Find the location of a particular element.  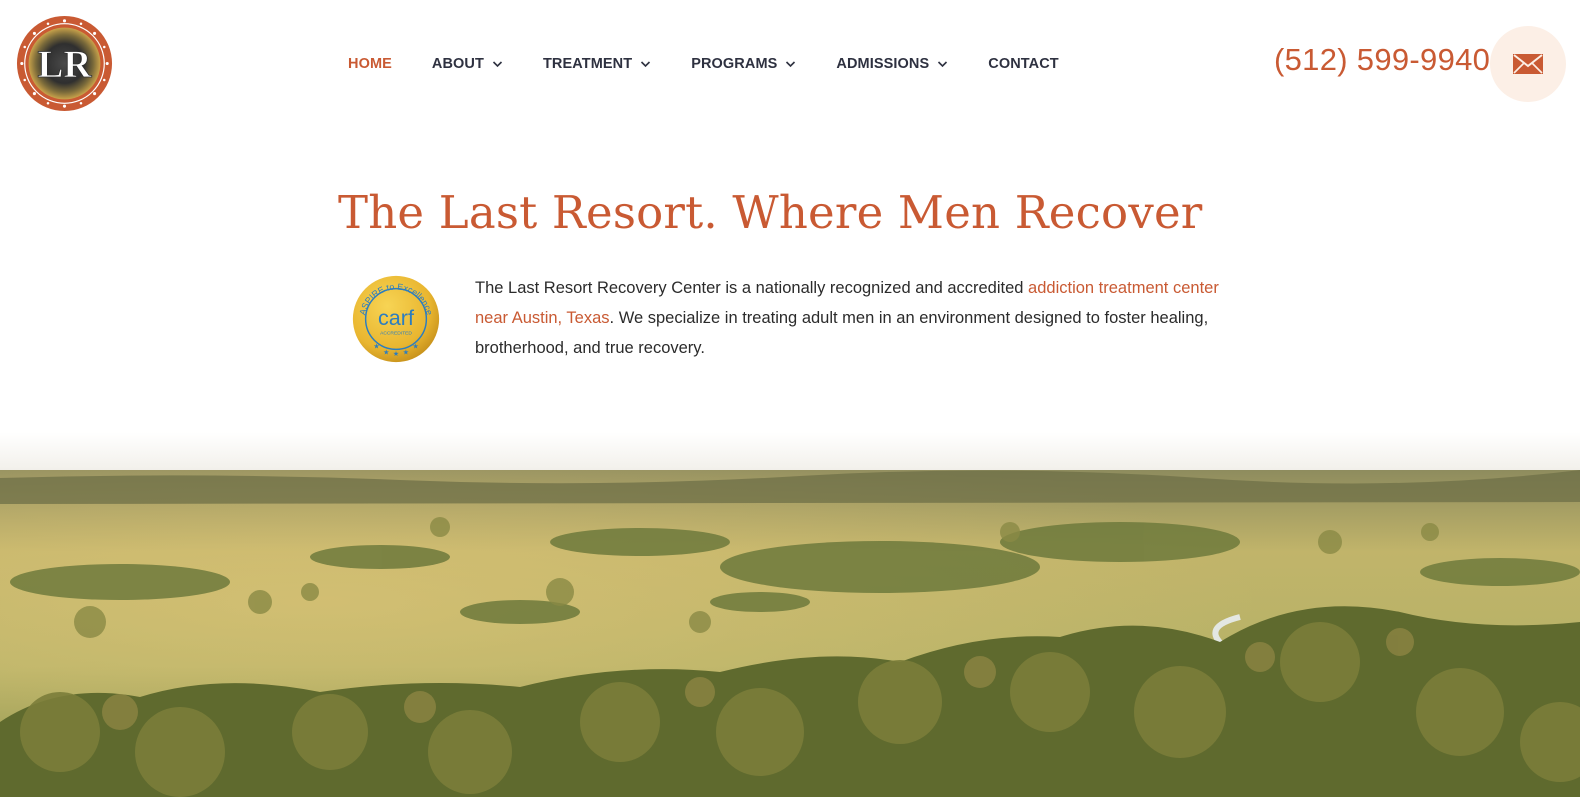

envelope-icon is located at coordinates (1528, 64).